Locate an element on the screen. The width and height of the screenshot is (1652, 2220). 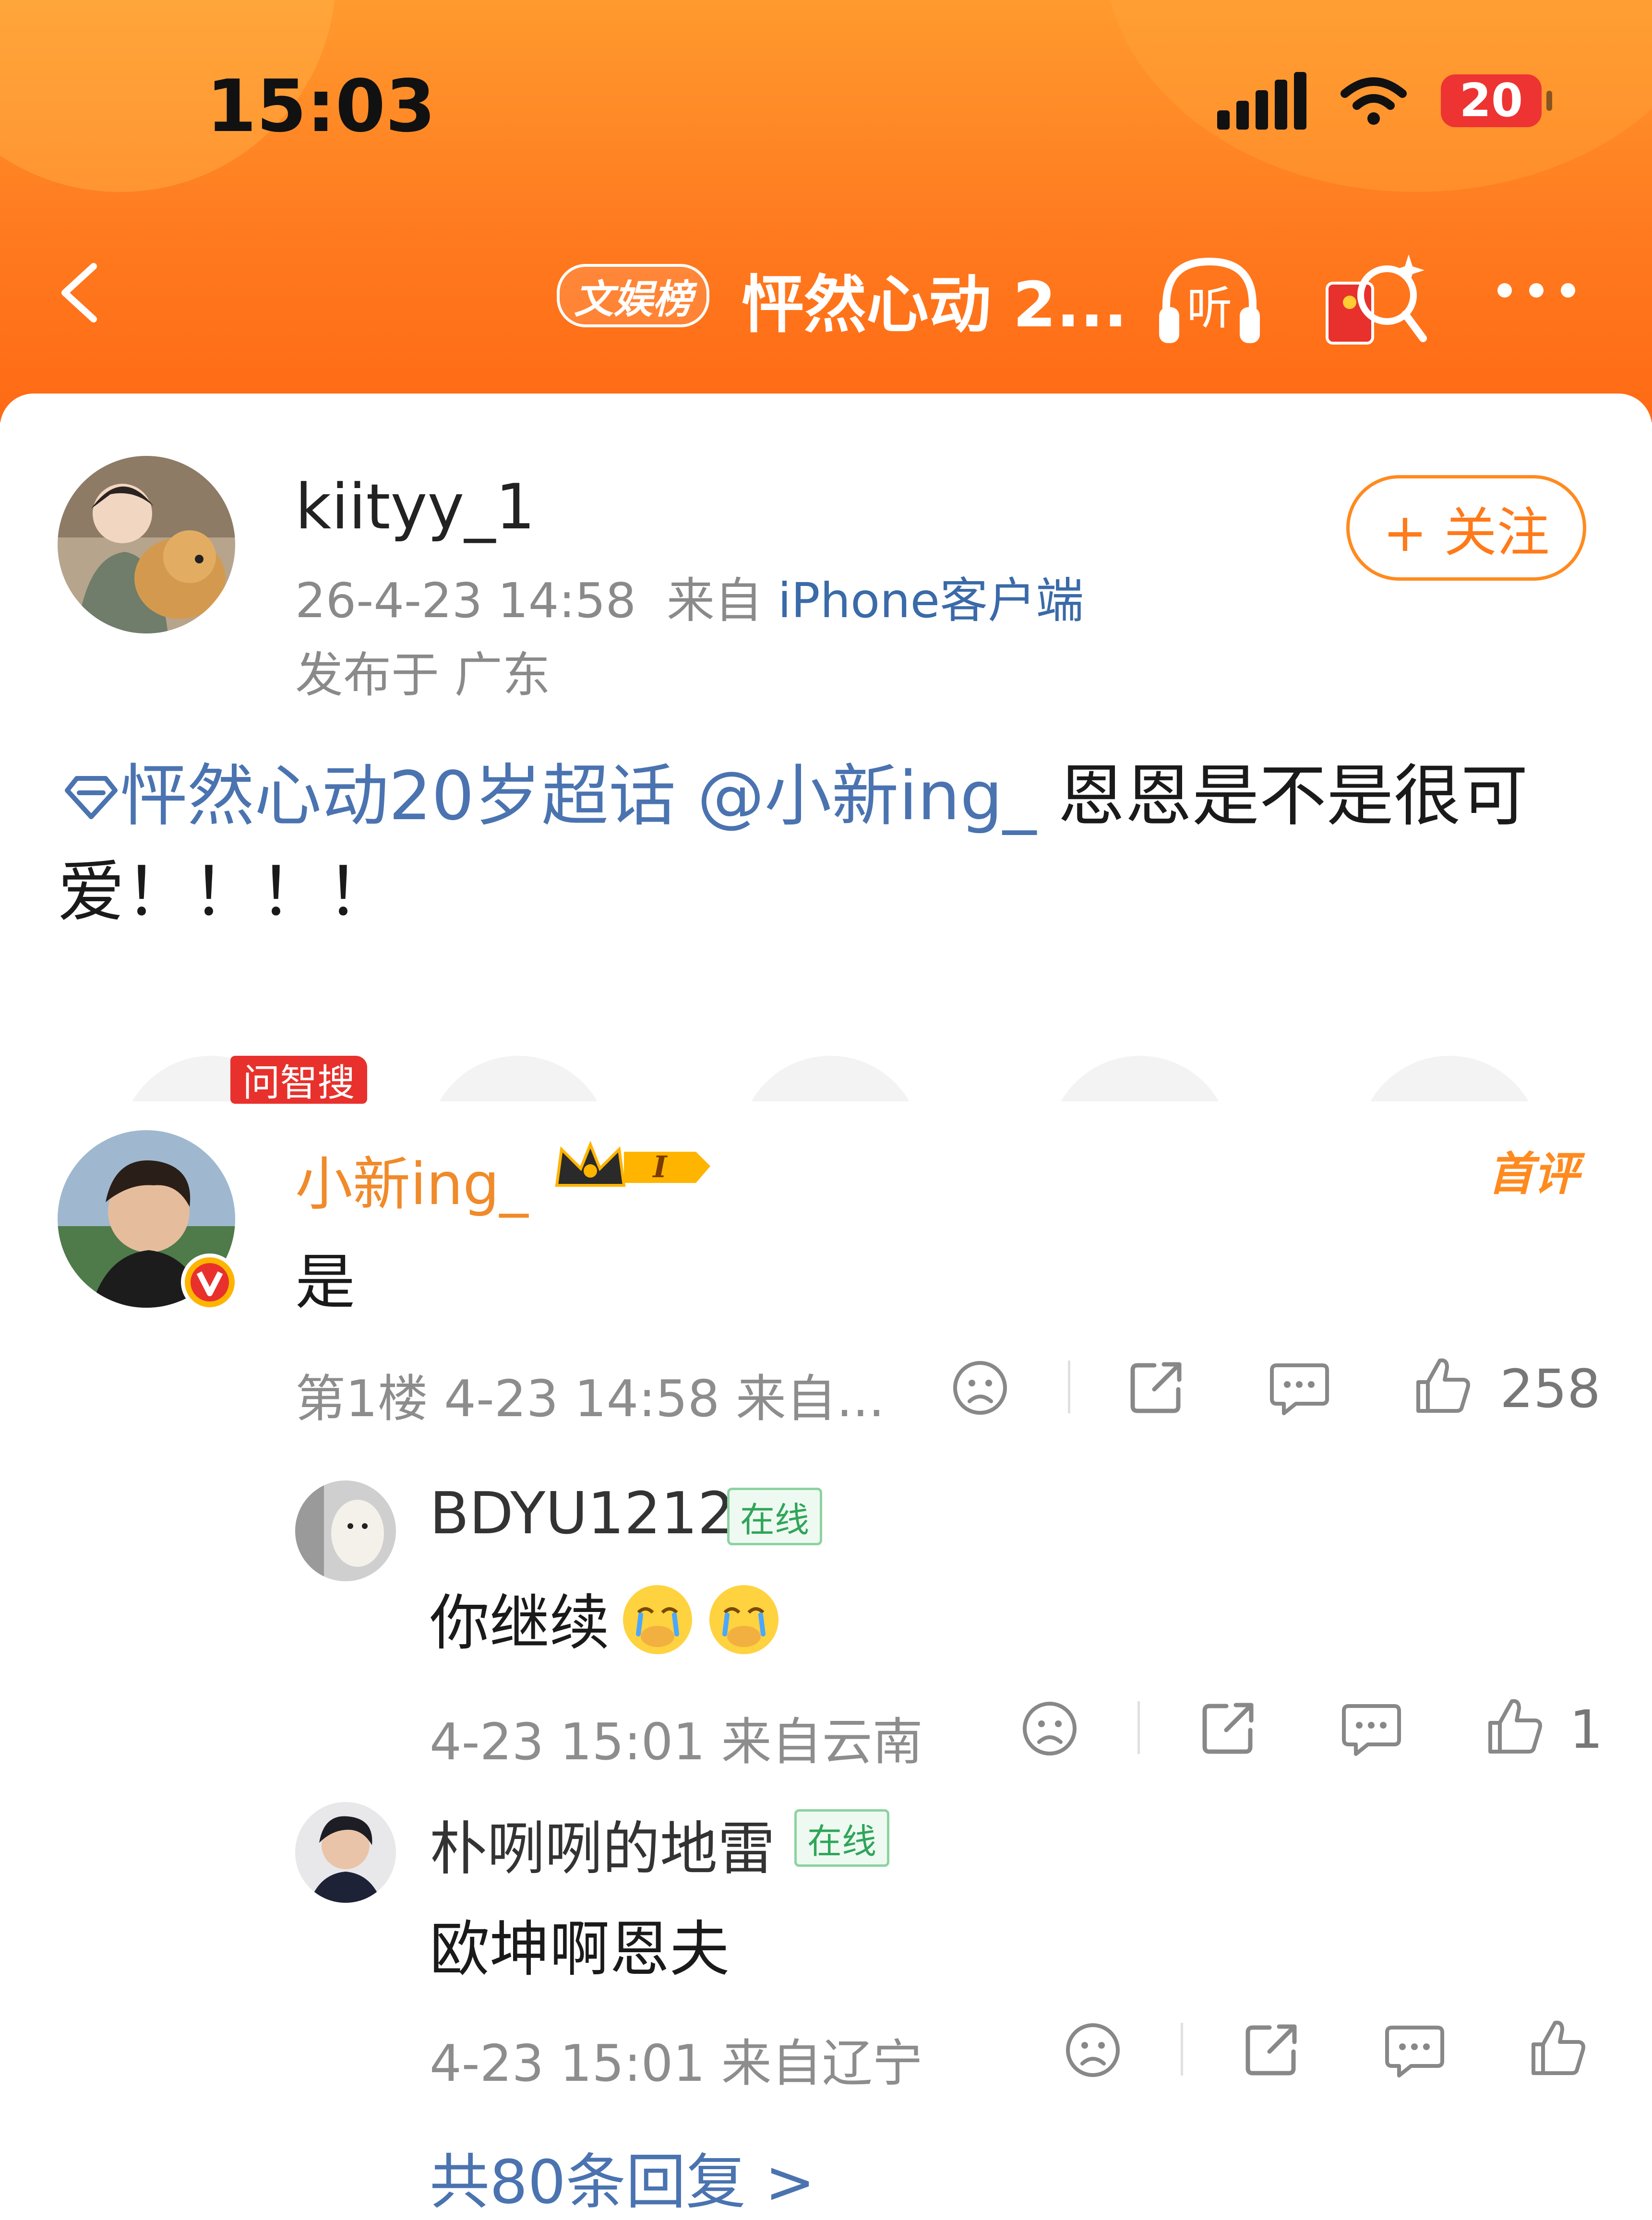
reply-text: 你继续 is located at coordinates (606, 1617).